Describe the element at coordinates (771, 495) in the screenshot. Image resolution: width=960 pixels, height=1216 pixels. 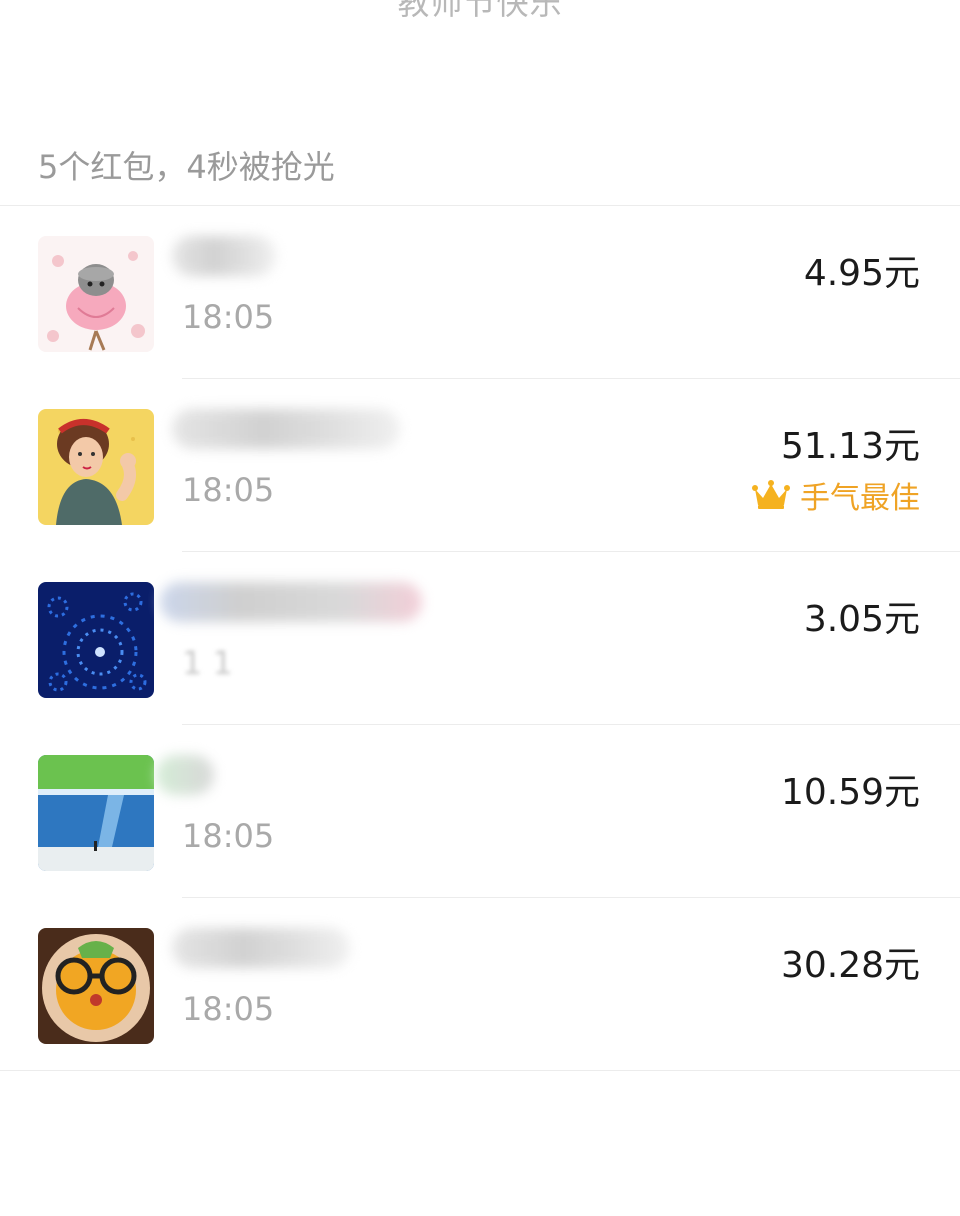
I see `crown-icon` at that location.